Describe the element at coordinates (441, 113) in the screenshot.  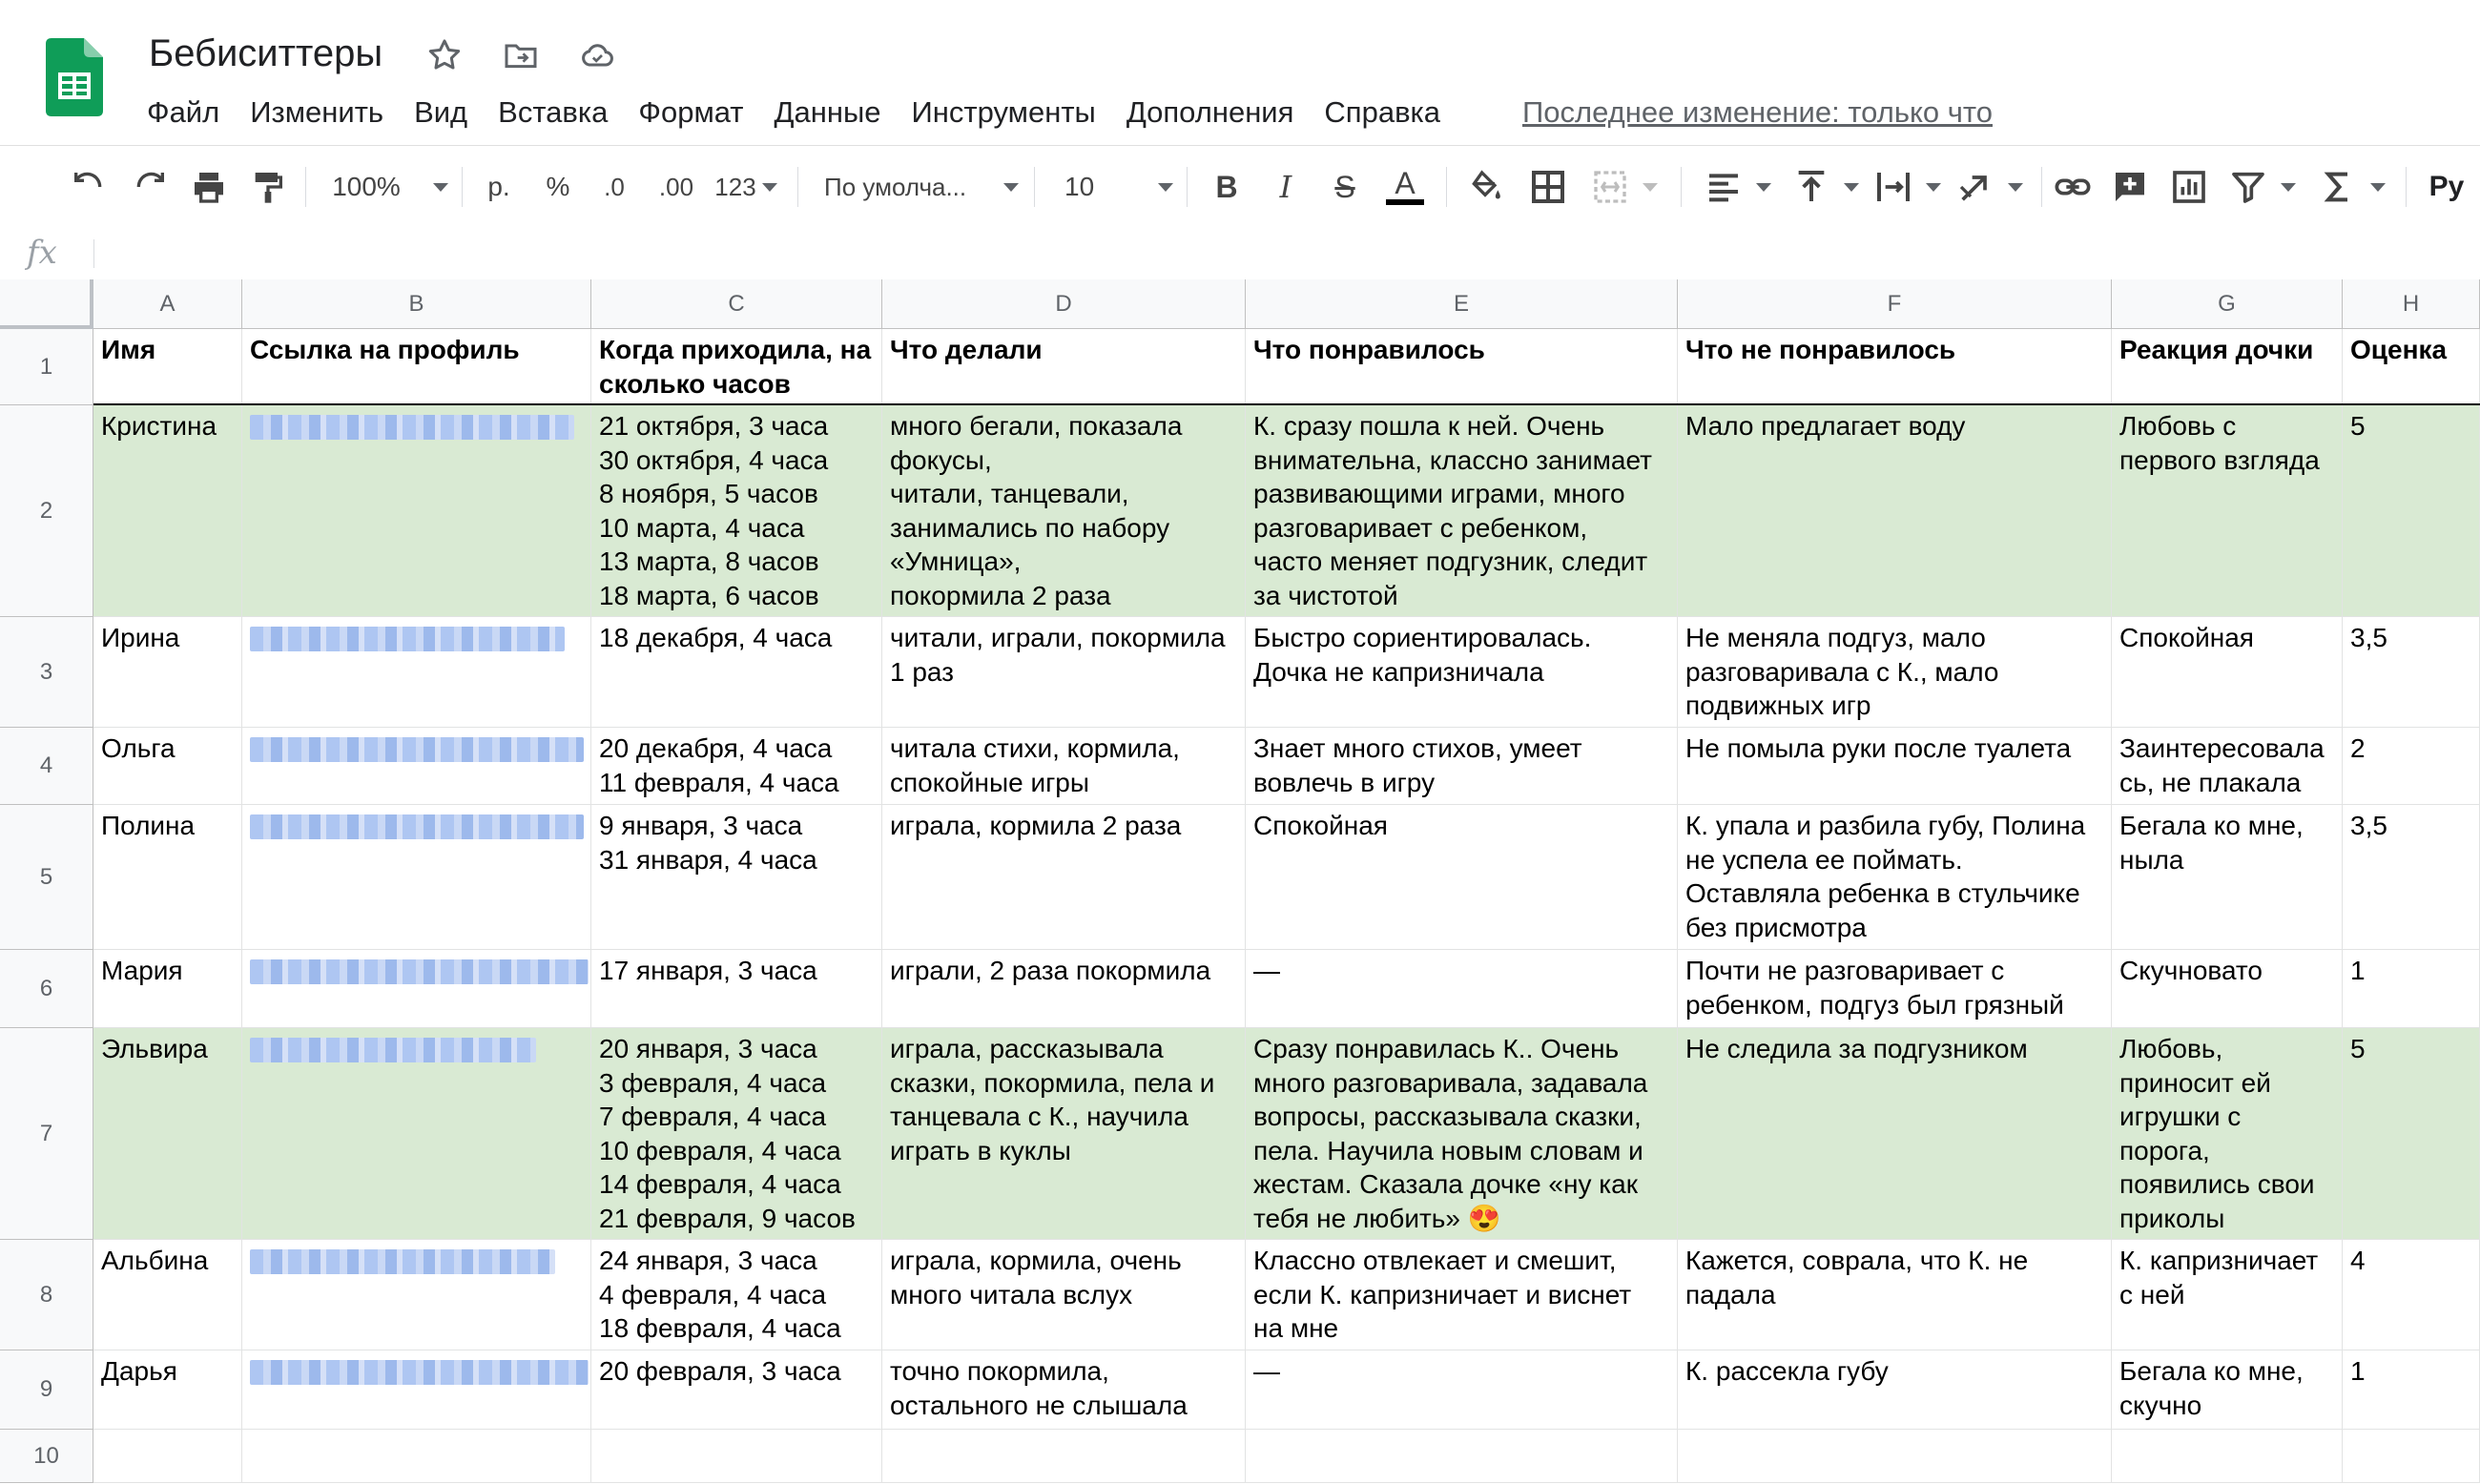
I see `menu-view: Вид` at that location.